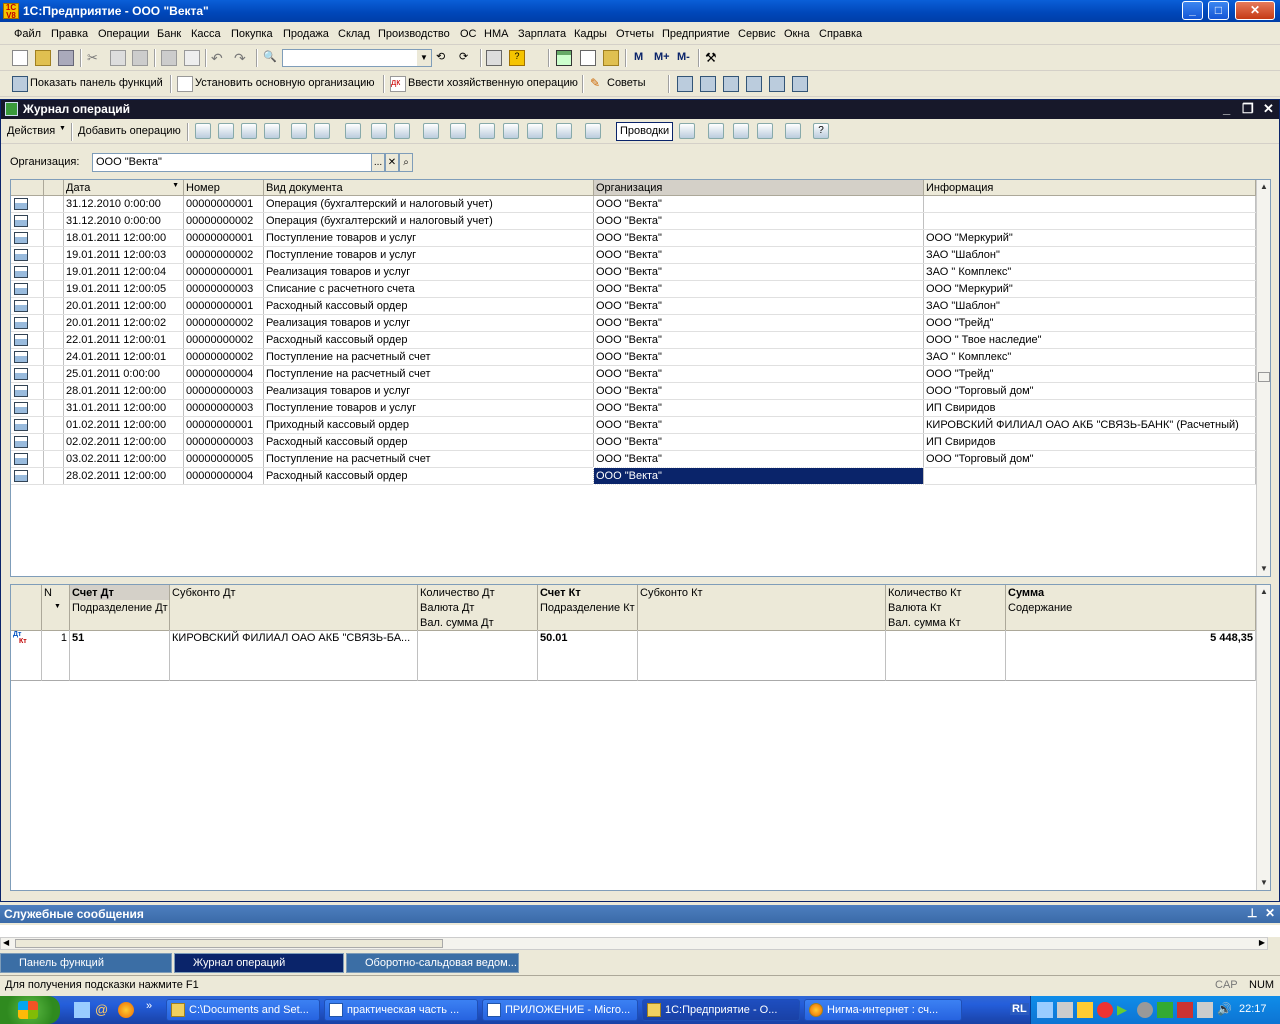  Describe the element at coordinates (1264, 377) in the screenshot. I see `scroll-thumb` at that location.